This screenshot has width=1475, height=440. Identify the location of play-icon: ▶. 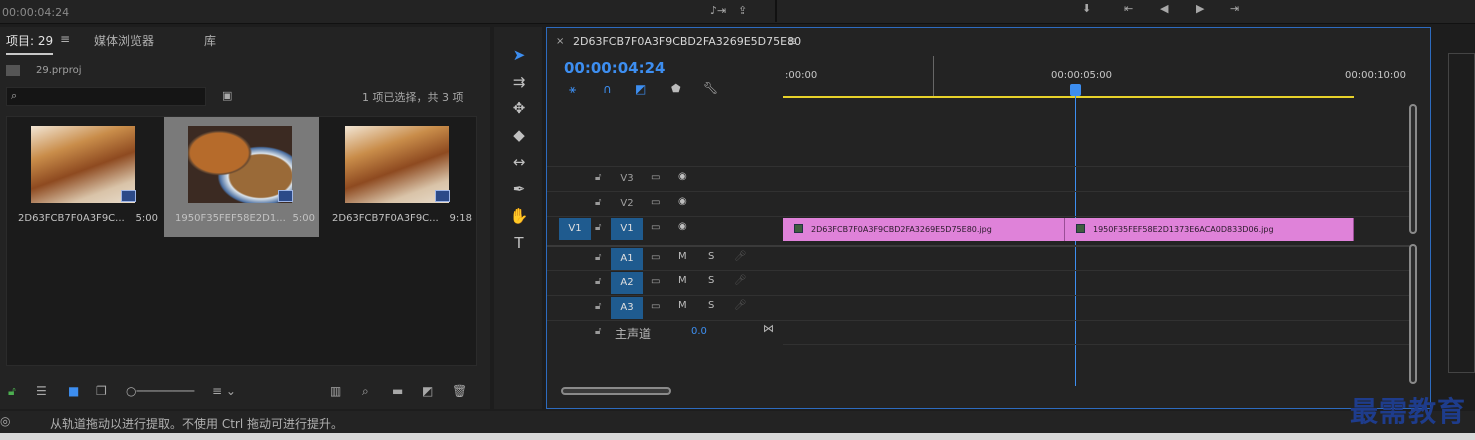
(1200, 8).